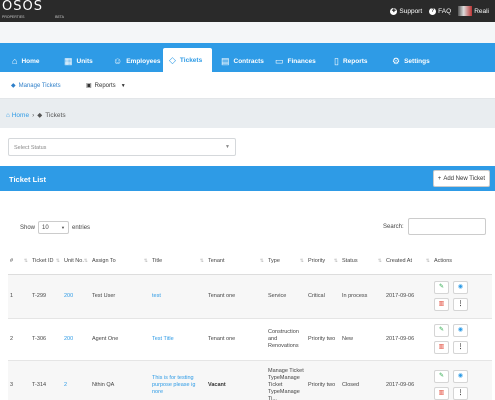 Image resolution: width=495 pixels, height=400 pixels. I want to click on cell-unit-link: 2, so click(76, 380).